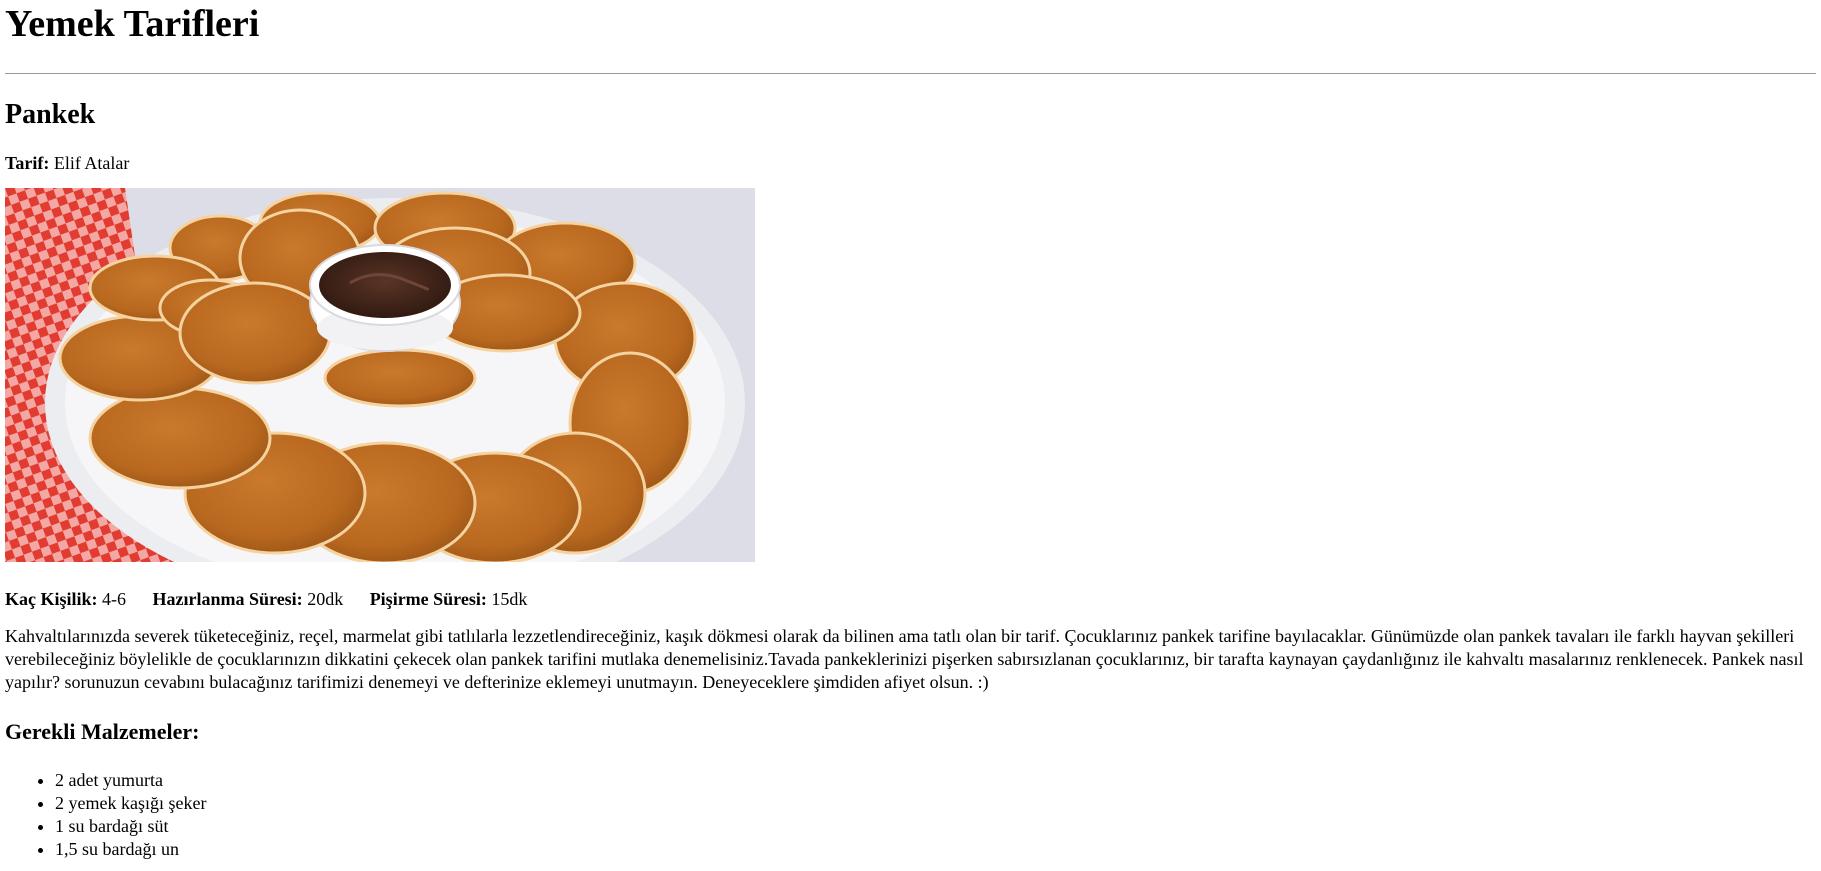 Image resolution: width=1821 pixels, height=871 pixels. I want to click on author-line: Tarif: Elif Atalar, so click(910, 163).